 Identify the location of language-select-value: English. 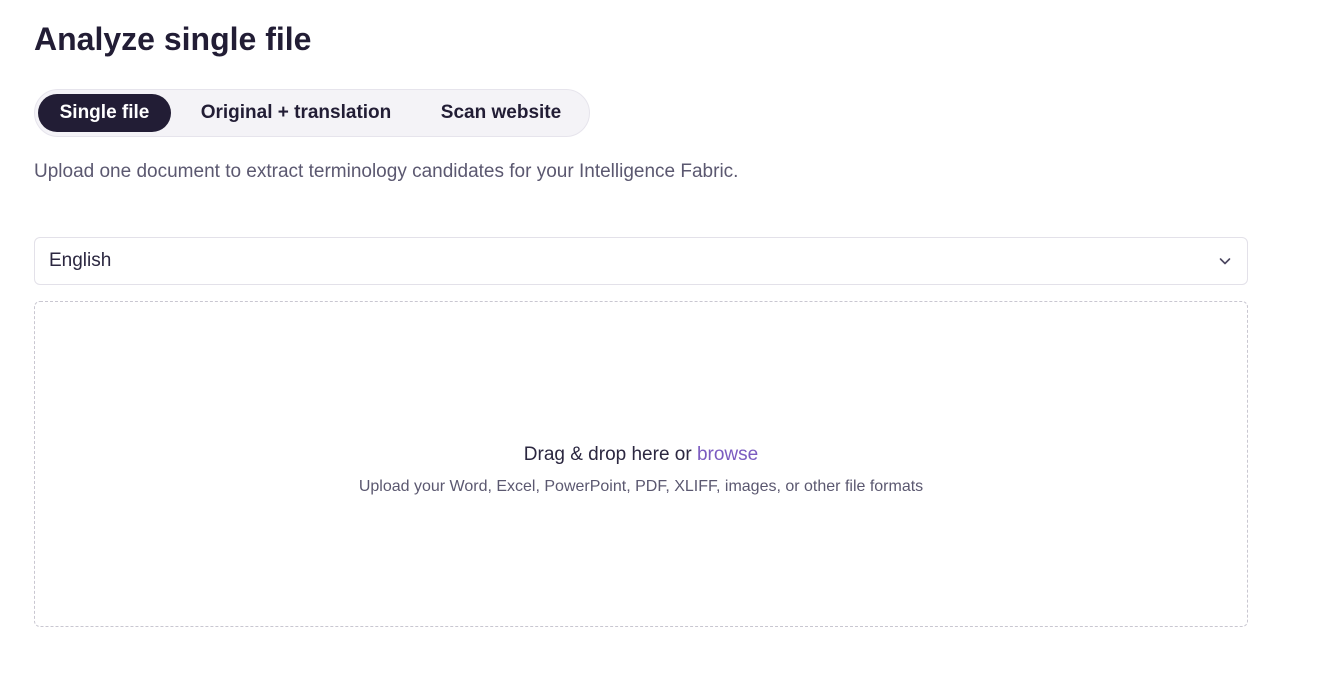
(80, 260).